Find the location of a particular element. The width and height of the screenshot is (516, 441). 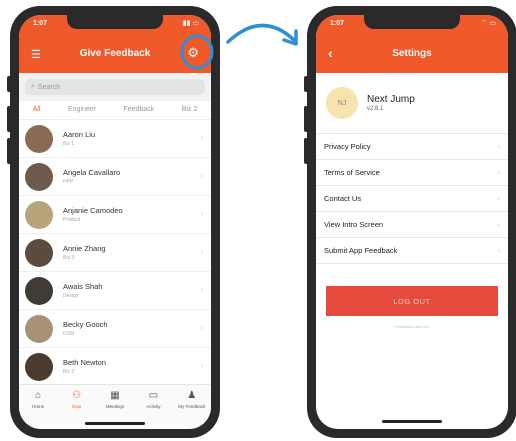

contact-us-row: Contact Us › is located at coordinates (412, 199).